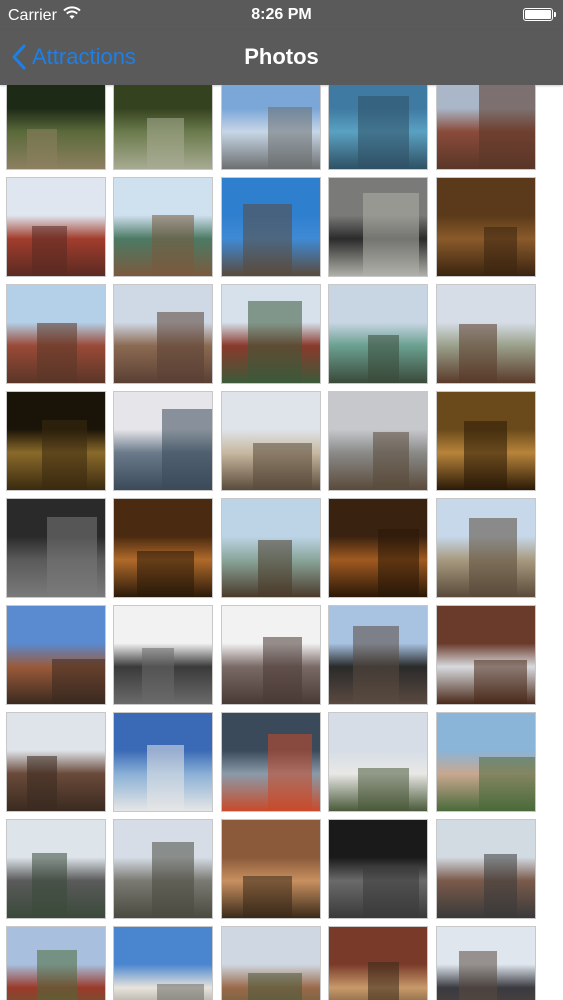  I want to click on battery-icon, so click(539, 14).